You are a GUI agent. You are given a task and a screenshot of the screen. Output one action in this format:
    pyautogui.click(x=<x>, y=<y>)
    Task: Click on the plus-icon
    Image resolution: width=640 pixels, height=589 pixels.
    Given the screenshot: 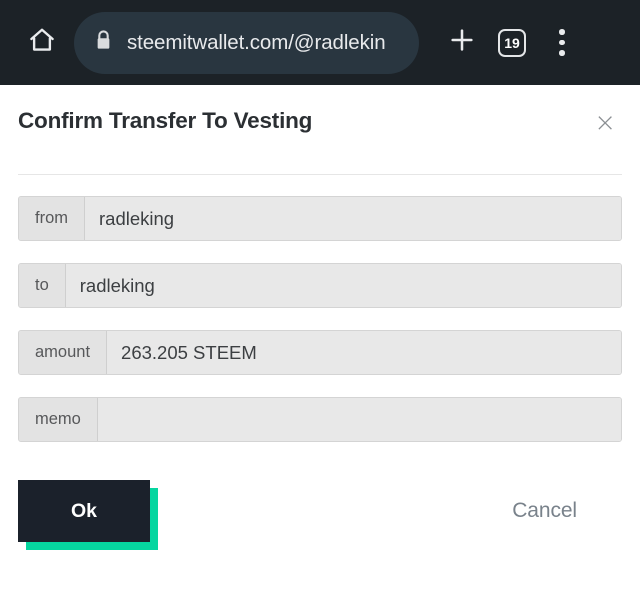 What is the action you would take?
    pyautogui.click(x=462, y=42)
    